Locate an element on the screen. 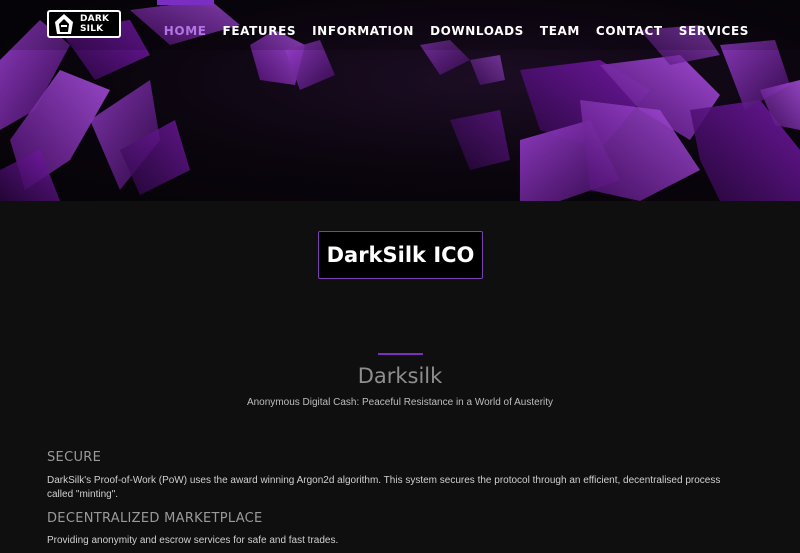 The height and width of the screenshot is (553, 800). nav-downloads: DOWNLOADS is located at coordinates (477, 19).